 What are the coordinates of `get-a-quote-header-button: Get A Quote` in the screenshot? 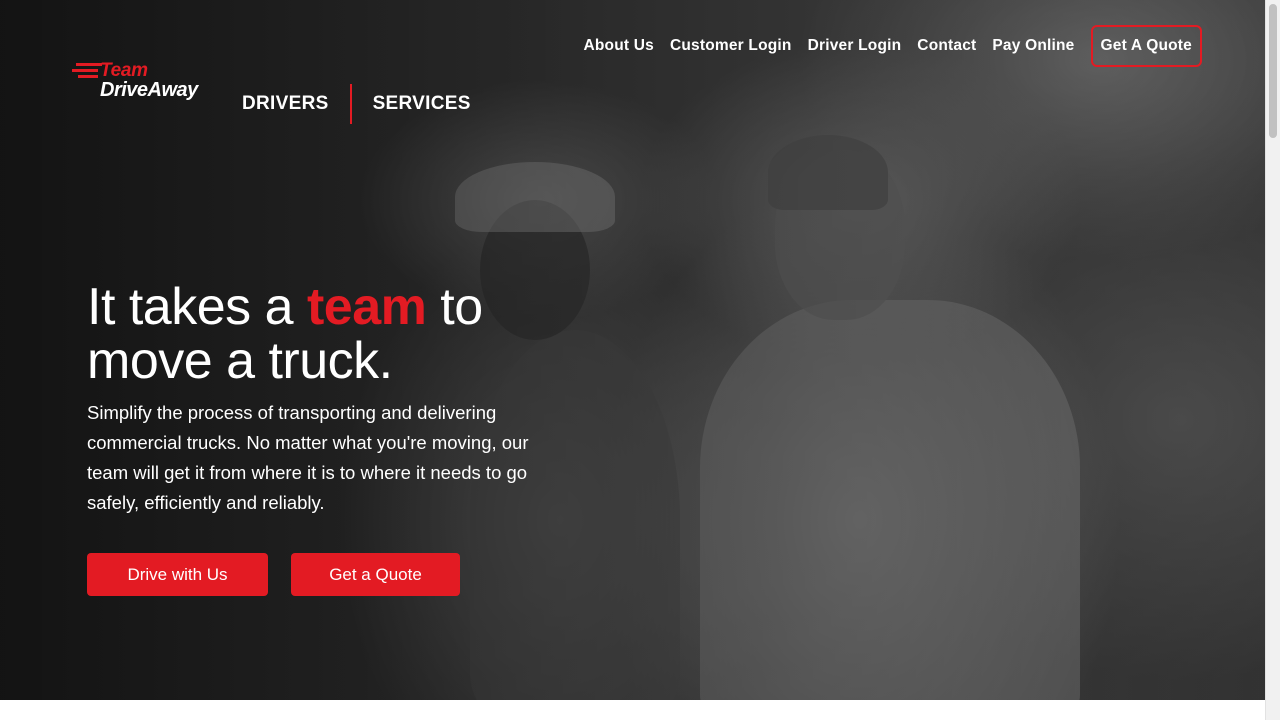 It's located at (1146, 46).